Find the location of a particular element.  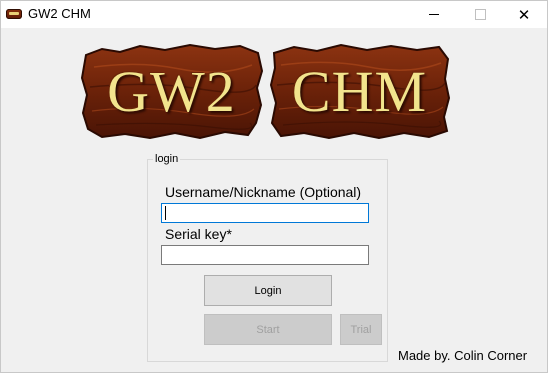

minimize-icon is located at coordinates (434, 14).